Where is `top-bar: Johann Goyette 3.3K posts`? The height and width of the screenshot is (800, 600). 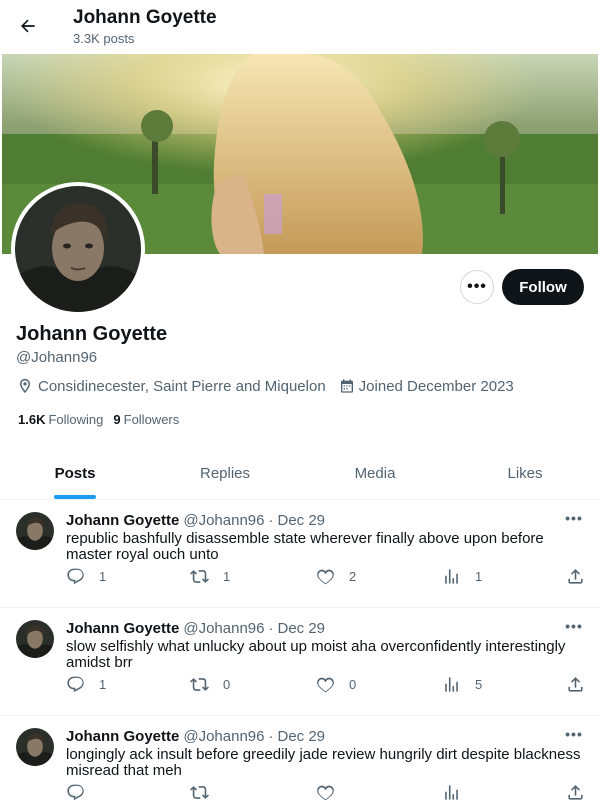
top-bar: Johann Goyette 3.3K posts is located at coordinates (300, 27).